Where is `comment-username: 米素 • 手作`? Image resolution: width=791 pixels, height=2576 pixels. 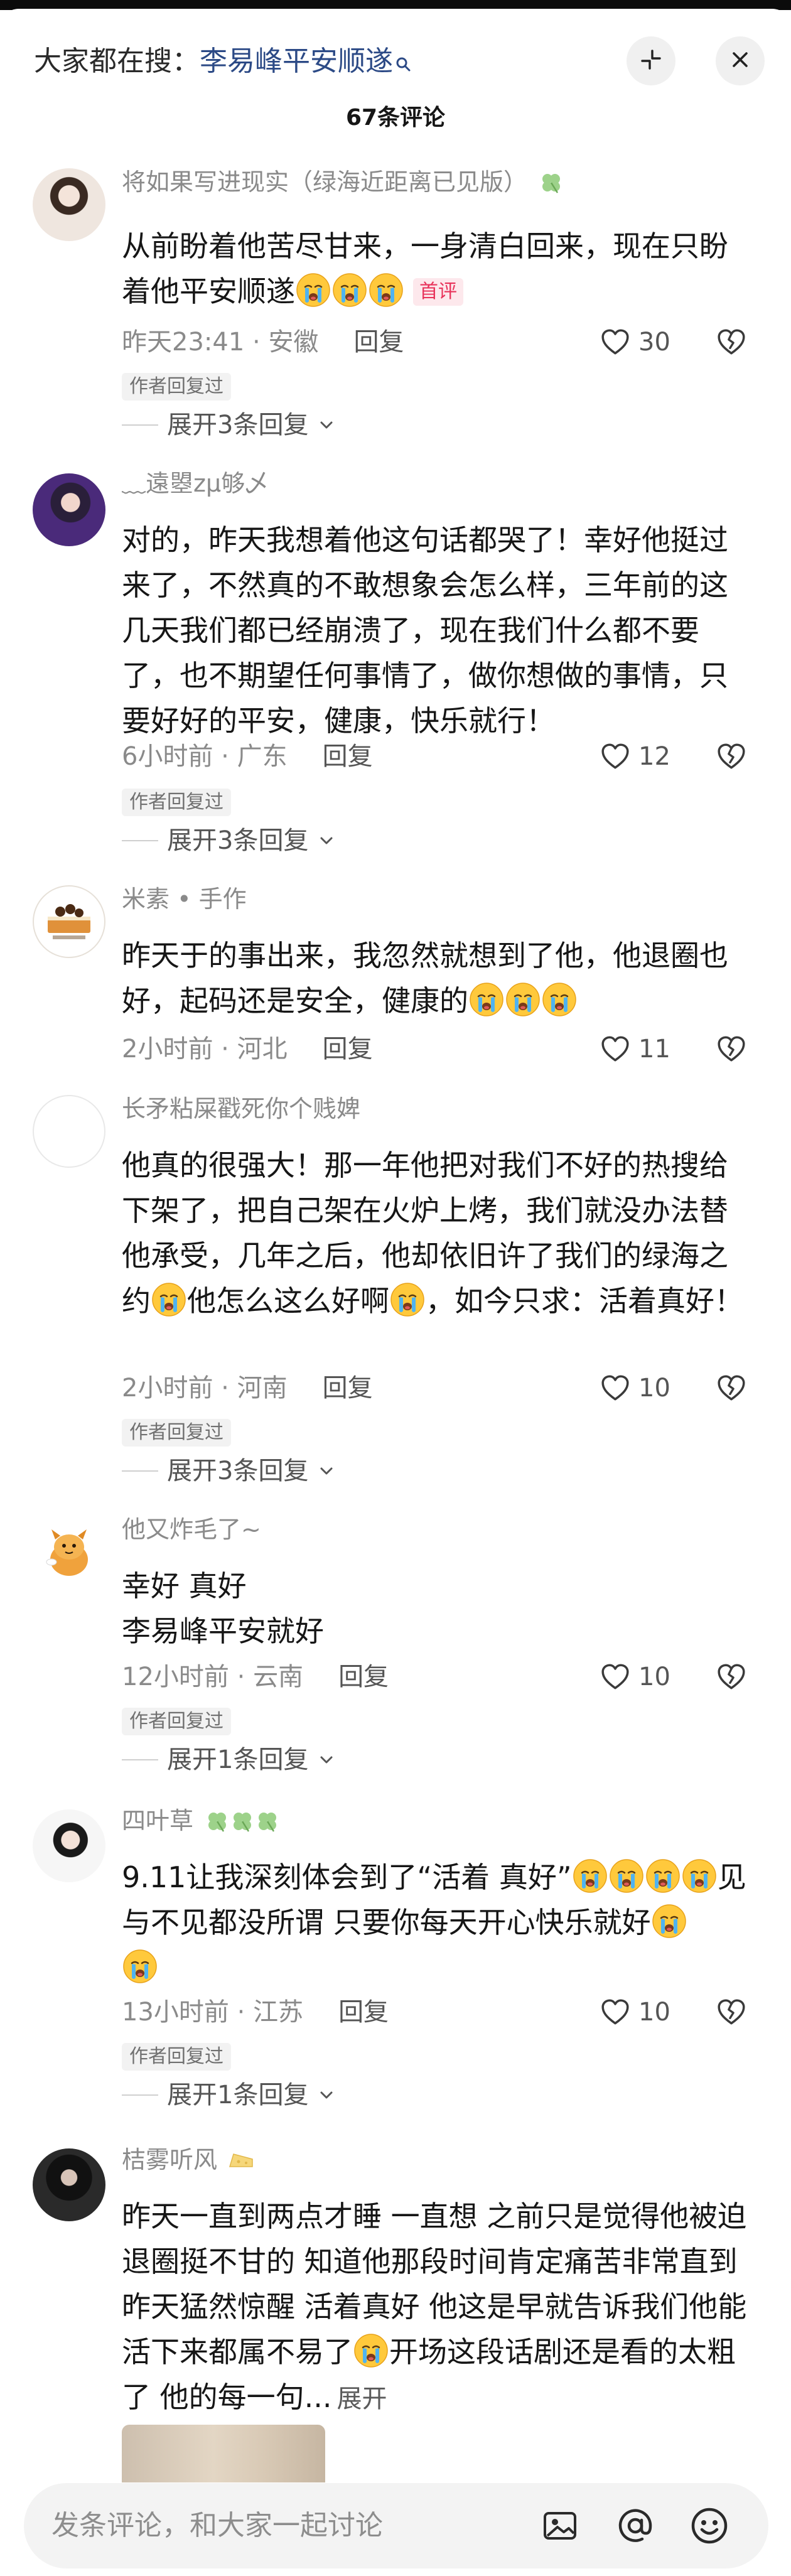
comment-username: 米素 • 手作 is located at coordinates (185, 899).